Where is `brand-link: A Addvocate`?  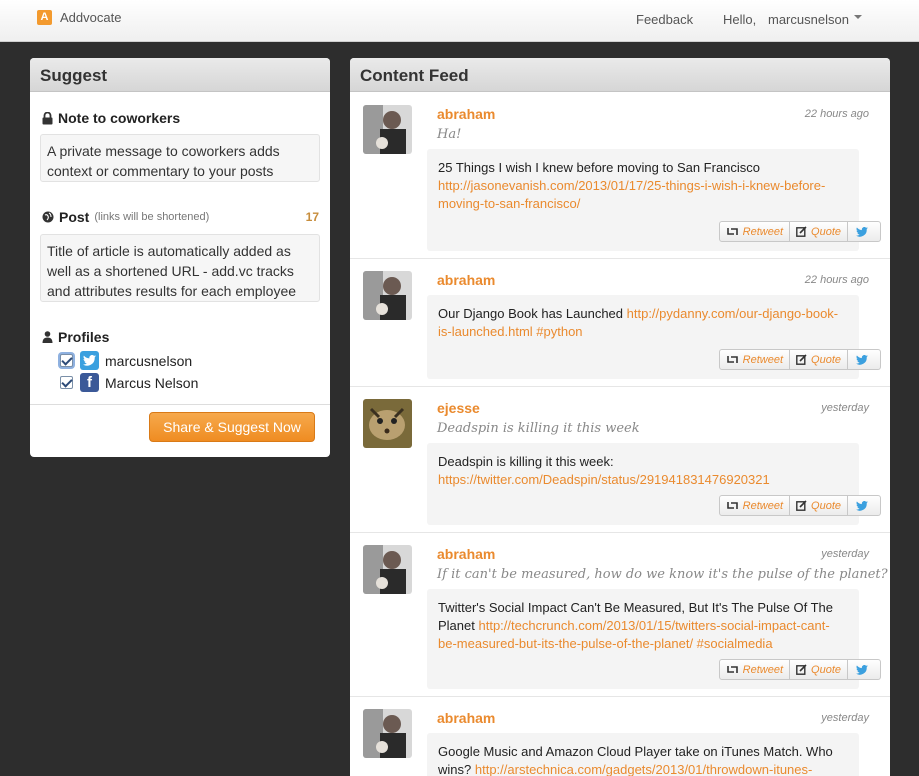 brand-link: A Addvocate is located at coordinates (79, 17).